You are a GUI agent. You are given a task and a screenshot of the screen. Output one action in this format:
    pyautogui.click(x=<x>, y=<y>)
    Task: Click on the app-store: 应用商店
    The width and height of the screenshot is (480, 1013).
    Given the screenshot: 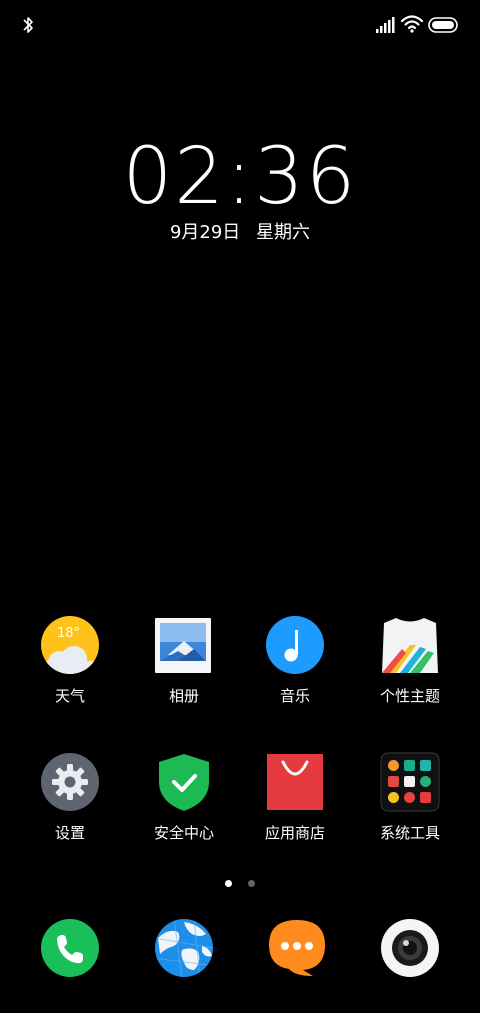 What is the action you would take?
    pyautogui.click(x=295, y=798)
    